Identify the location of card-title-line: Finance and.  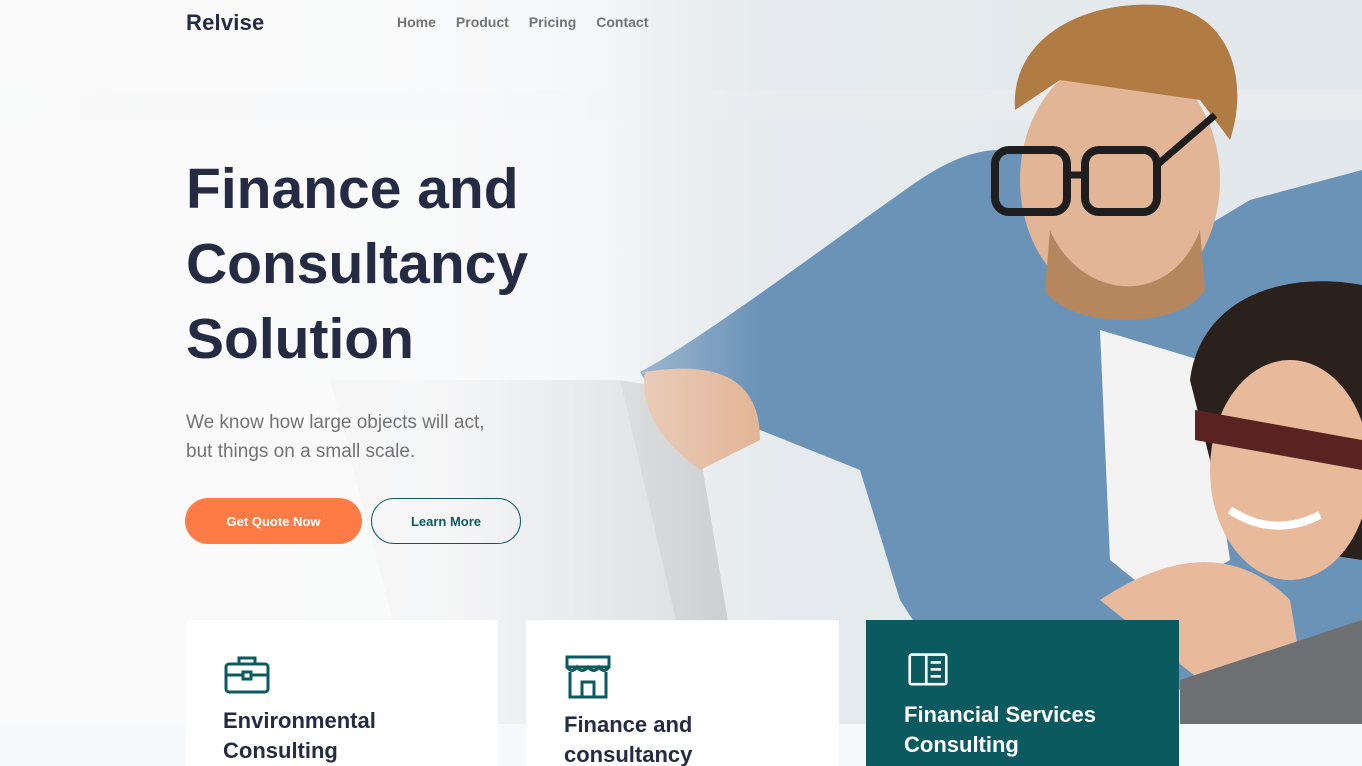
(628, 724).